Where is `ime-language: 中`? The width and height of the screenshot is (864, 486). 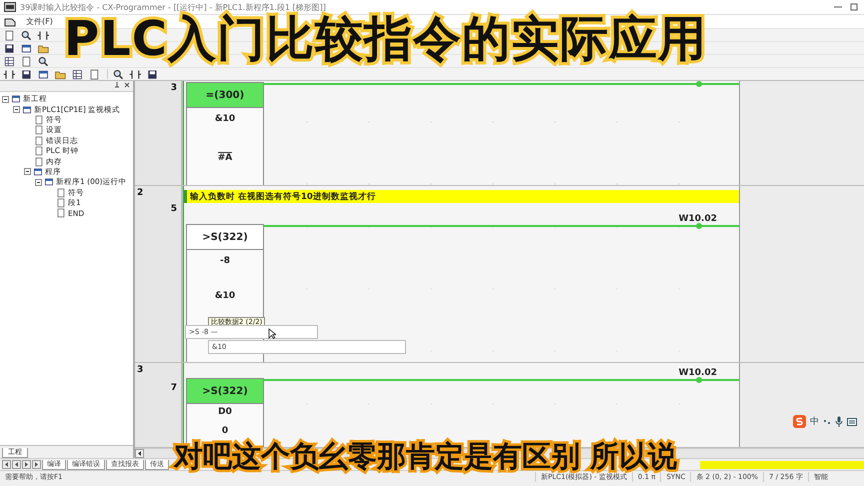 ime-language: 中 is located at coordinates (814, 421).